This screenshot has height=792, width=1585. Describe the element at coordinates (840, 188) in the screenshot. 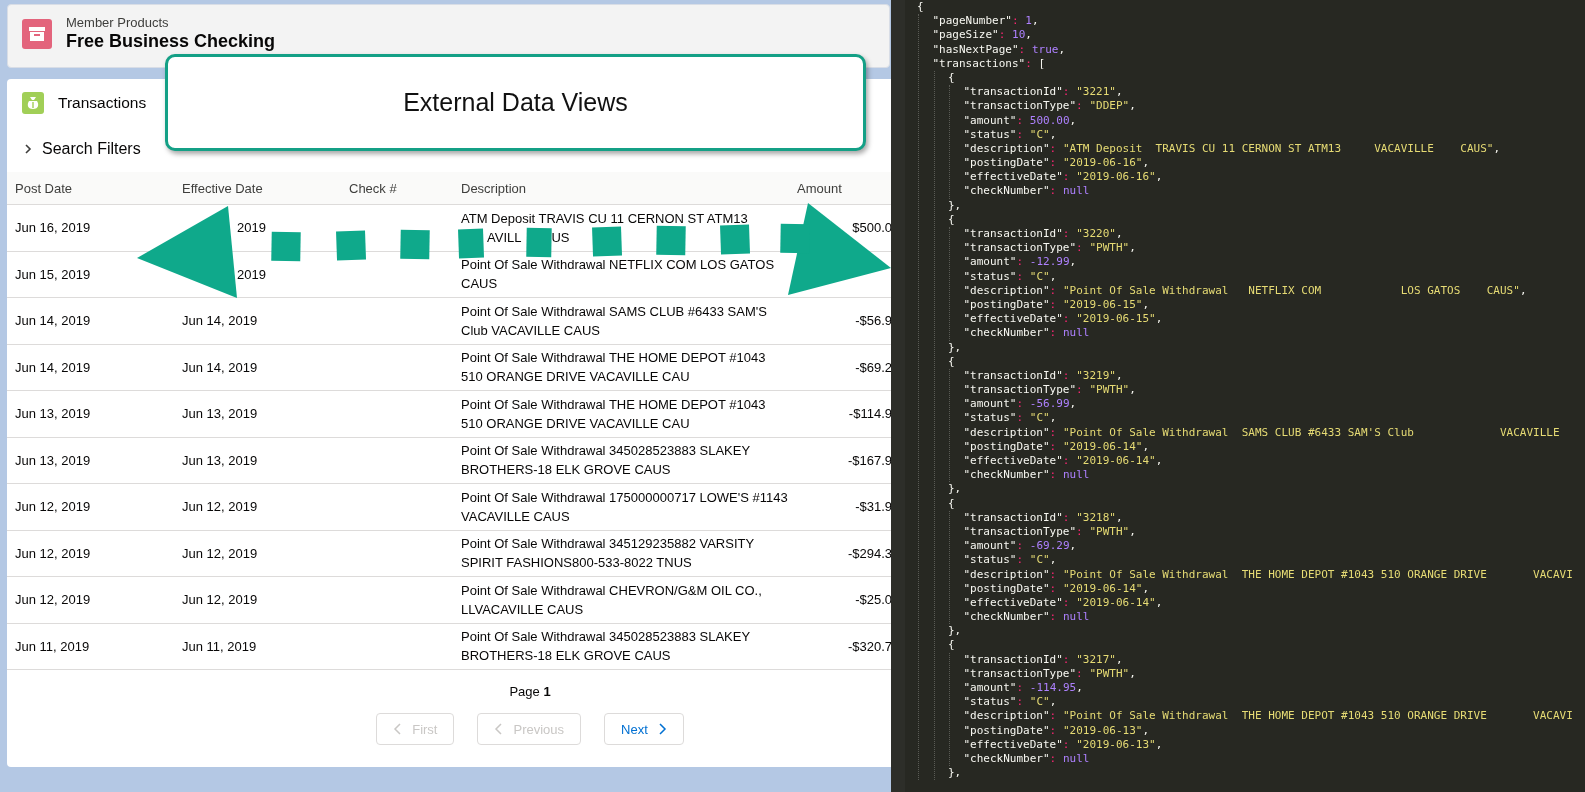

I see `column-header: Amount` at that location.